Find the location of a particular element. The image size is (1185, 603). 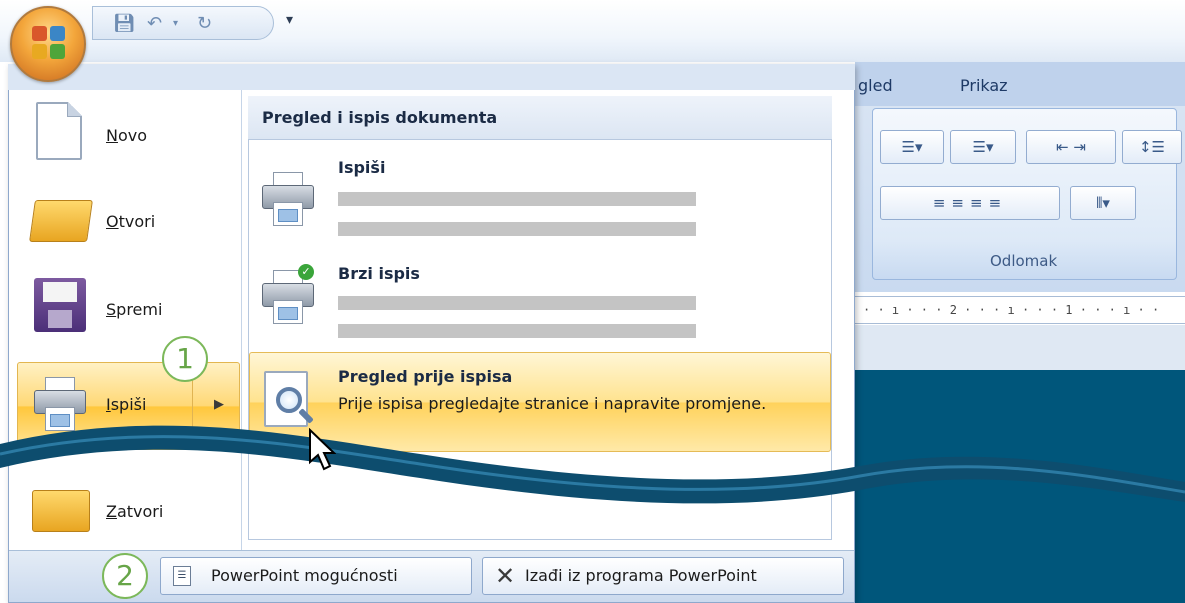

quick-print-icon: ✓ is located at coordinates (288, 294).